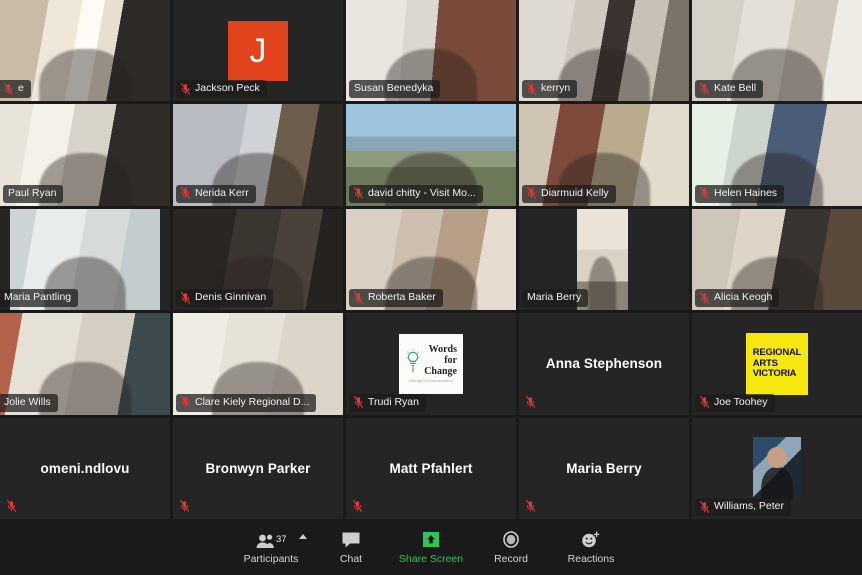 The width and height of the screenshot is (862, 575). What do you see at coordinates (431, 539) in the screenshot?
I see `share-screen-icon` at bounding box center [431, 539].